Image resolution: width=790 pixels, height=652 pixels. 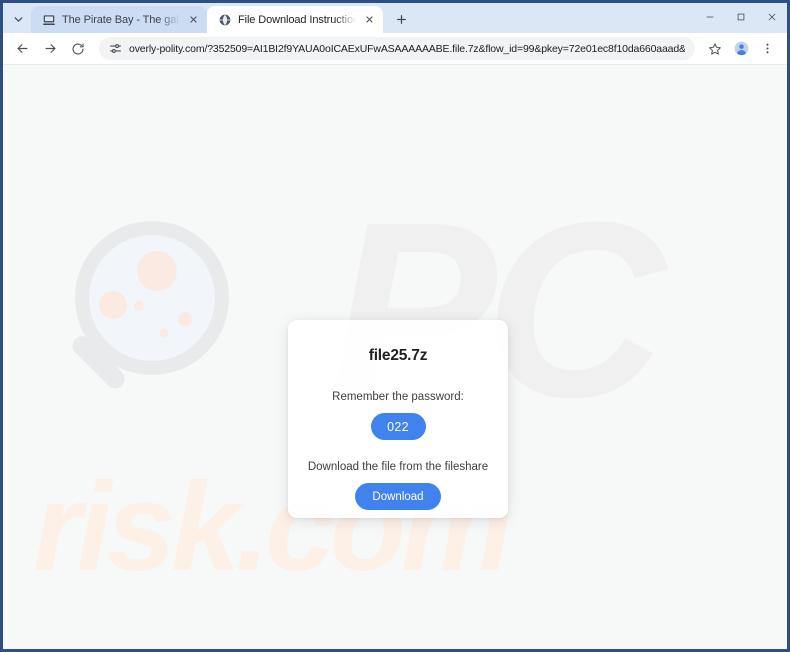 What do you see at coordinates (709, 17) in the screenshot?
I see `minimize-icon` at bounding box center [709, 17].